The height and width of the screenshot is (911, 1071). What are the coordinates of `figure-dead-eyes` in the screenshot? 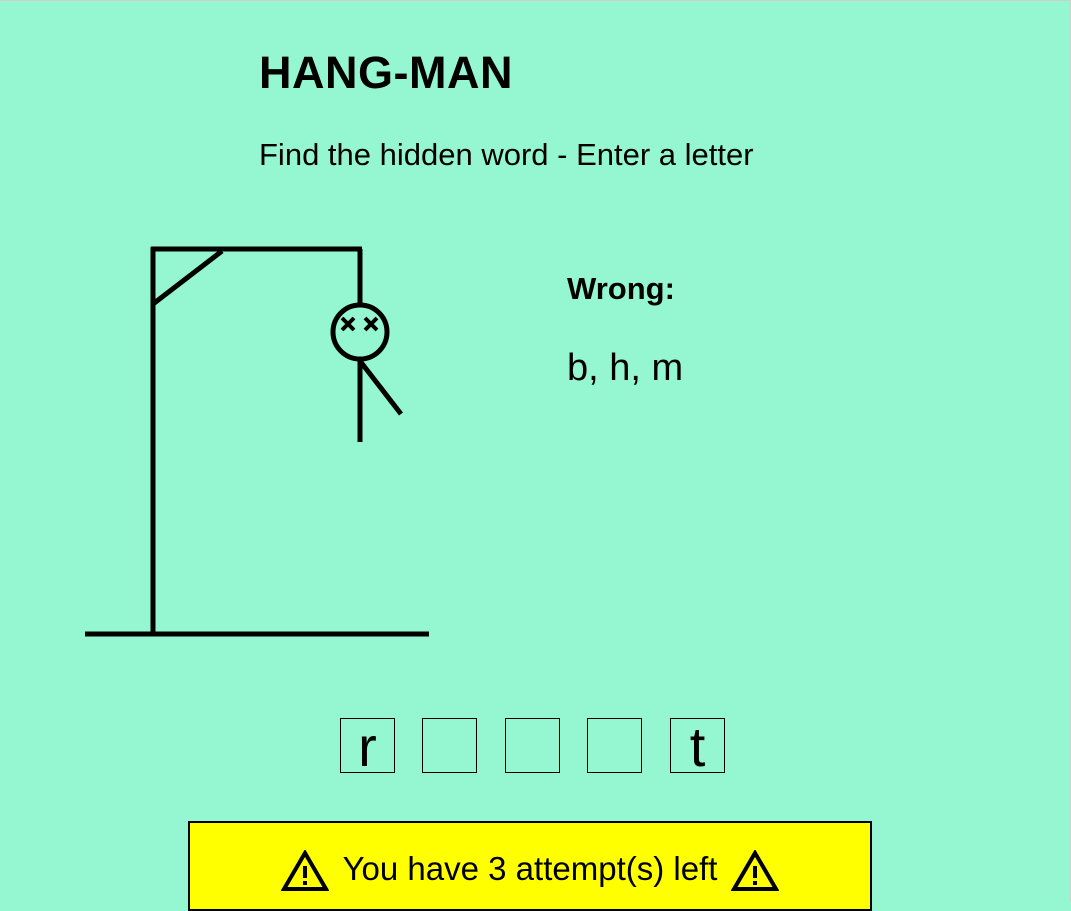 It's located at (359, 324).